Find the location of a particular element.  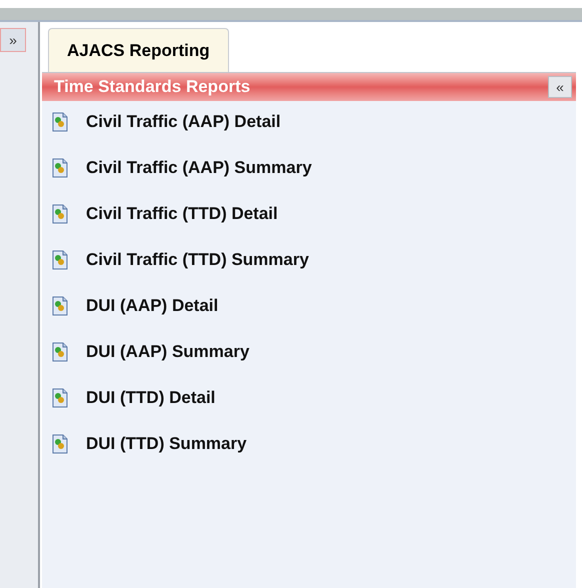

report-link: Civil Traffic (TTD) Summary is located at coordinates (197, 259).